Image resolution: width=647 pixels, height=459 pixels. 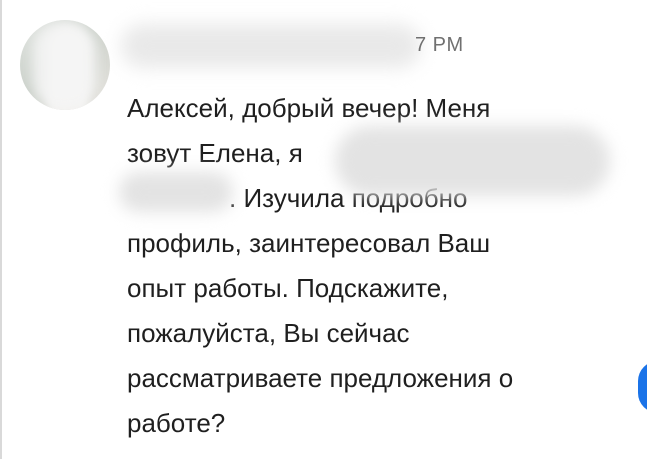 I want to click on message-line-5: опыт работы. Подскажите,, so click(x=288, y=288).